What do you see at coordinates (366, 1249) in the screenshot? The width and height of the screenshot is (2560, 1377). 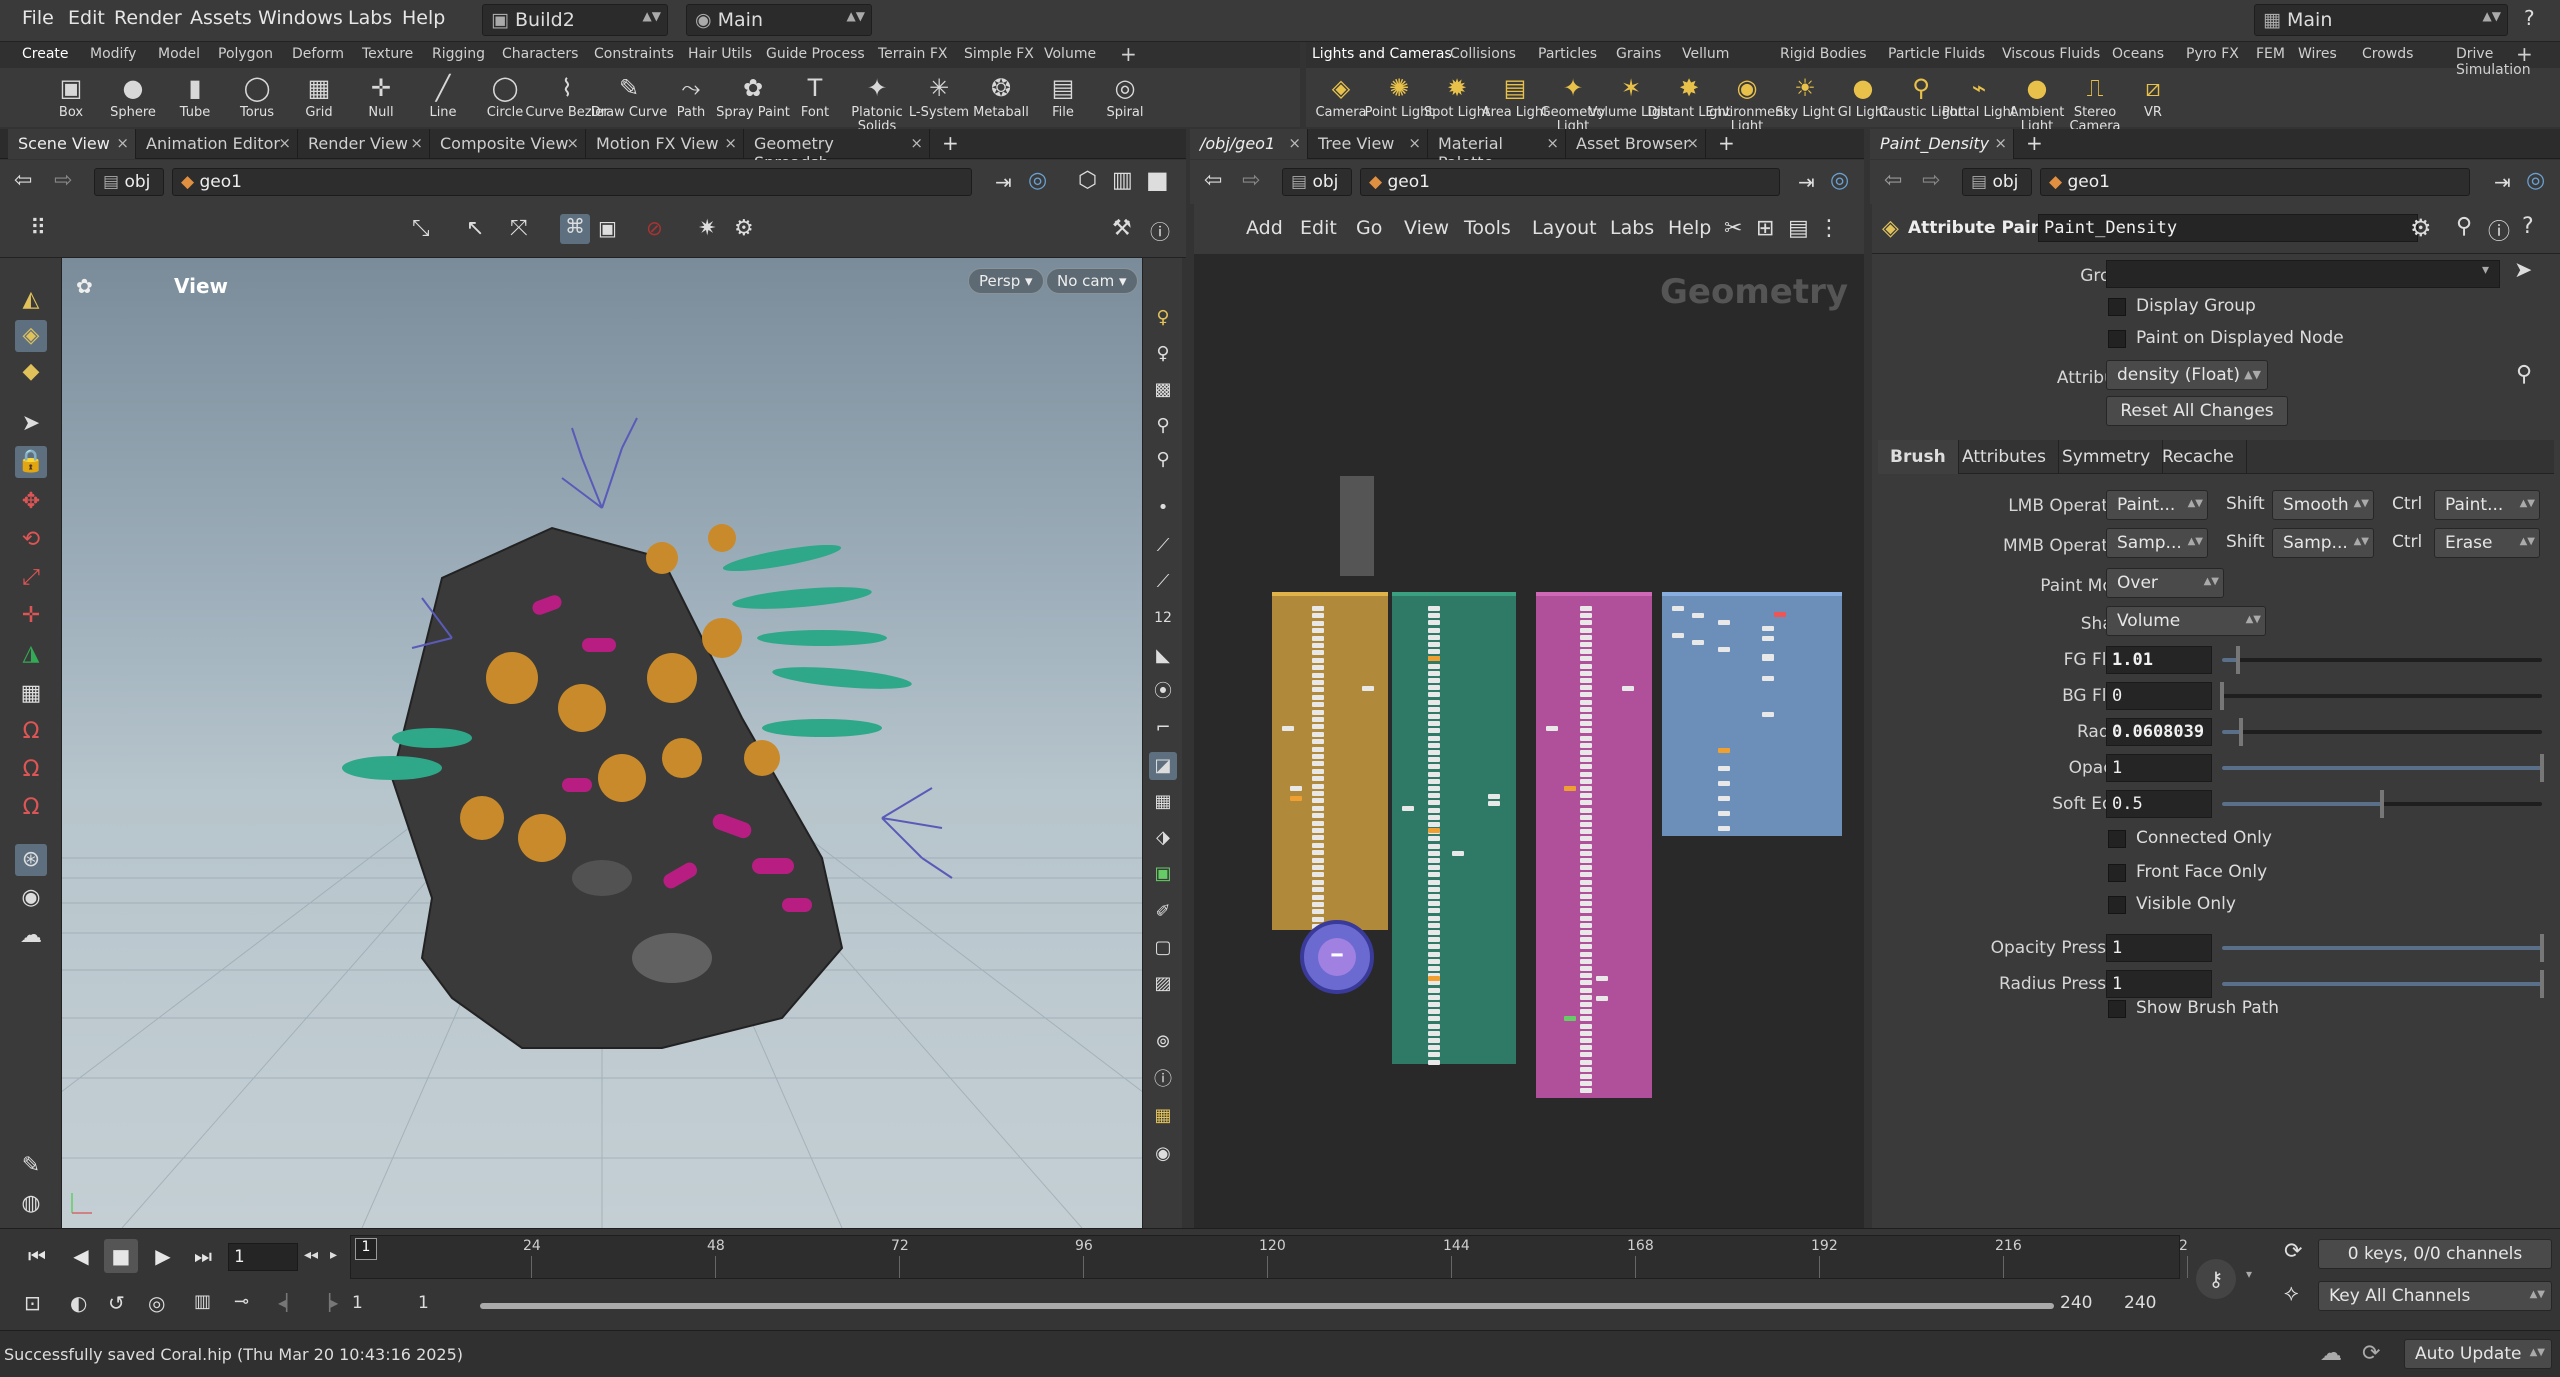 I see `playhead: 1` at bounding box center [366, 1249].